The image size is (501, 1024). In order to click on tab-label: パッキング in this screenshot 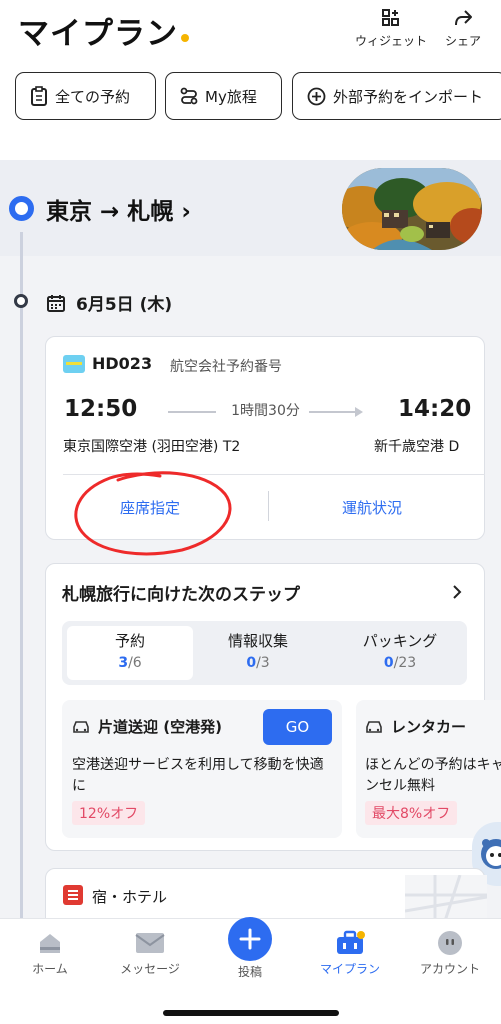, I will do `click(400, 641)`.